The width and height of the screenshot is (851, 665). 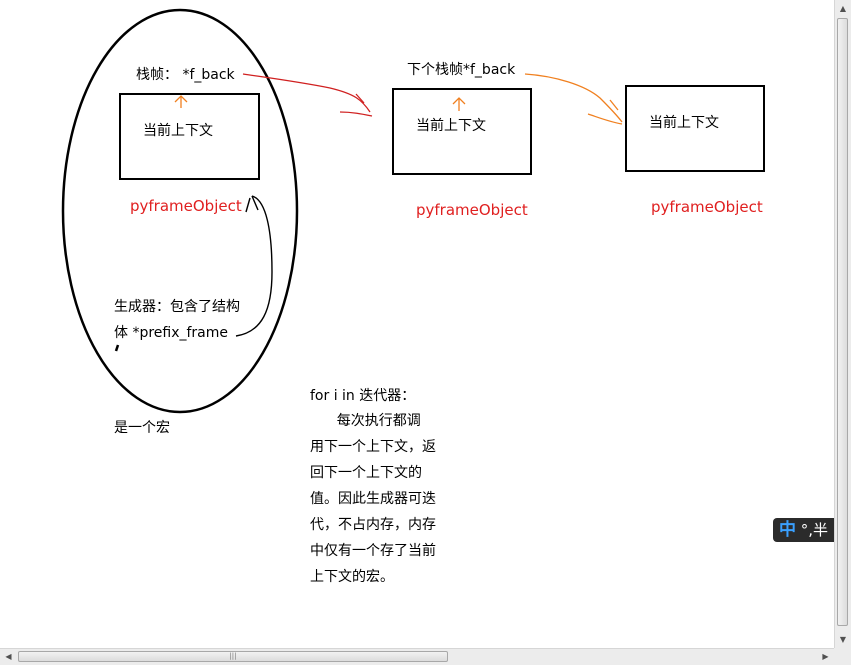 What do you see at coordinates (8, 657) in the screenshot?
I see `scroll-left-icon: ◀` at bounding box center [8, 657].